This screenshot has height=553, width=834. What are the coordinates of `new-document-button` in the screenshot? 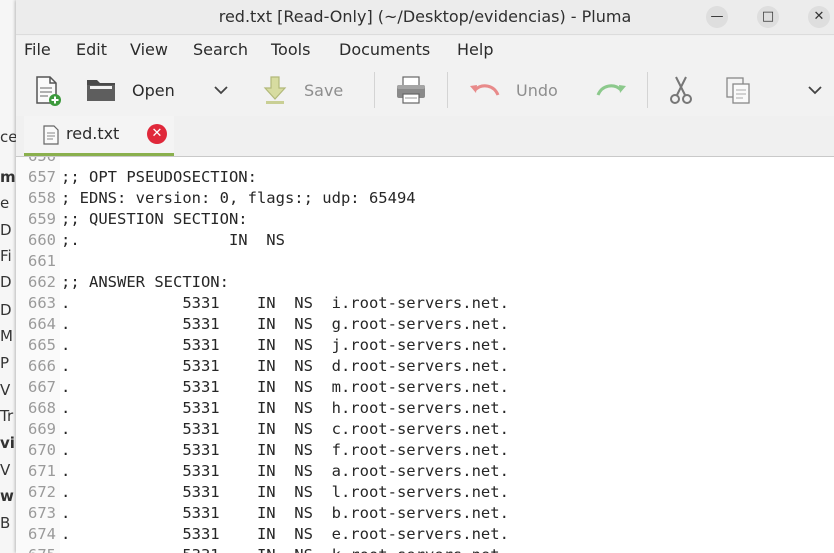 It's located at (47, 90).